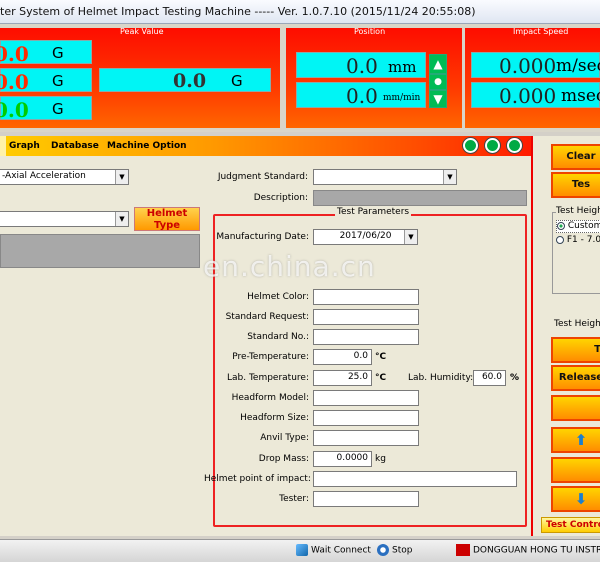 This screenshot has width=600, height=562. I want to click on impact-speed-group: Impact Speed 0.000 m/sec 0.000 msec, so click(532, 77).